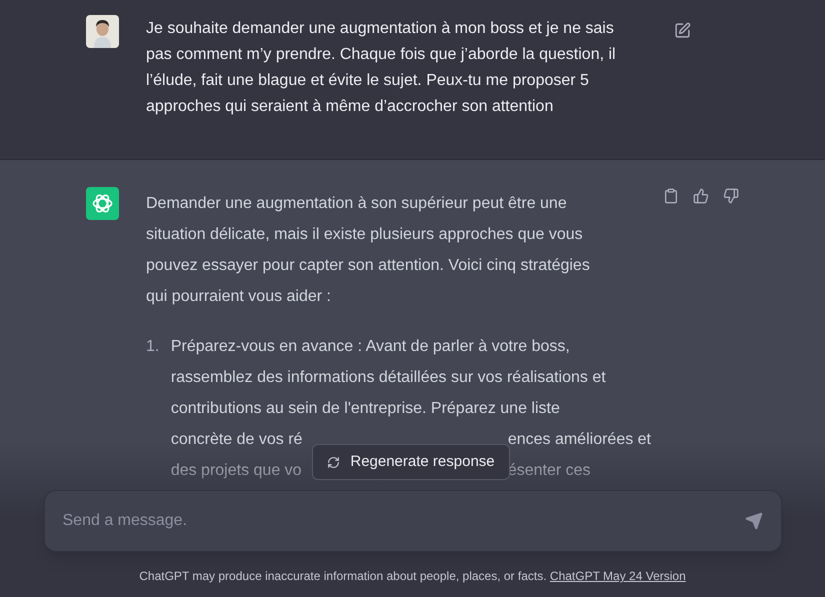 Image resolution: width=825 pixels, height=597 pixels. I want to click on user-avatar, so click(102, 31).